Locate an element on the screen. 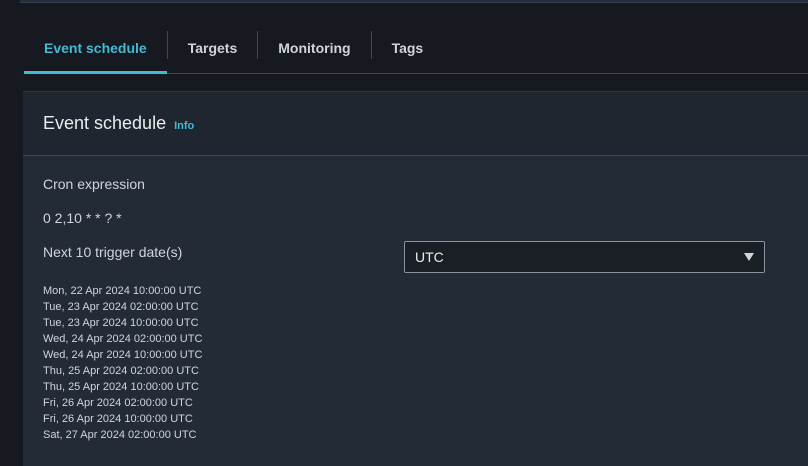 This screenshot has height=466, width=808. caret-down-icon is located at coordinates (749, 257).